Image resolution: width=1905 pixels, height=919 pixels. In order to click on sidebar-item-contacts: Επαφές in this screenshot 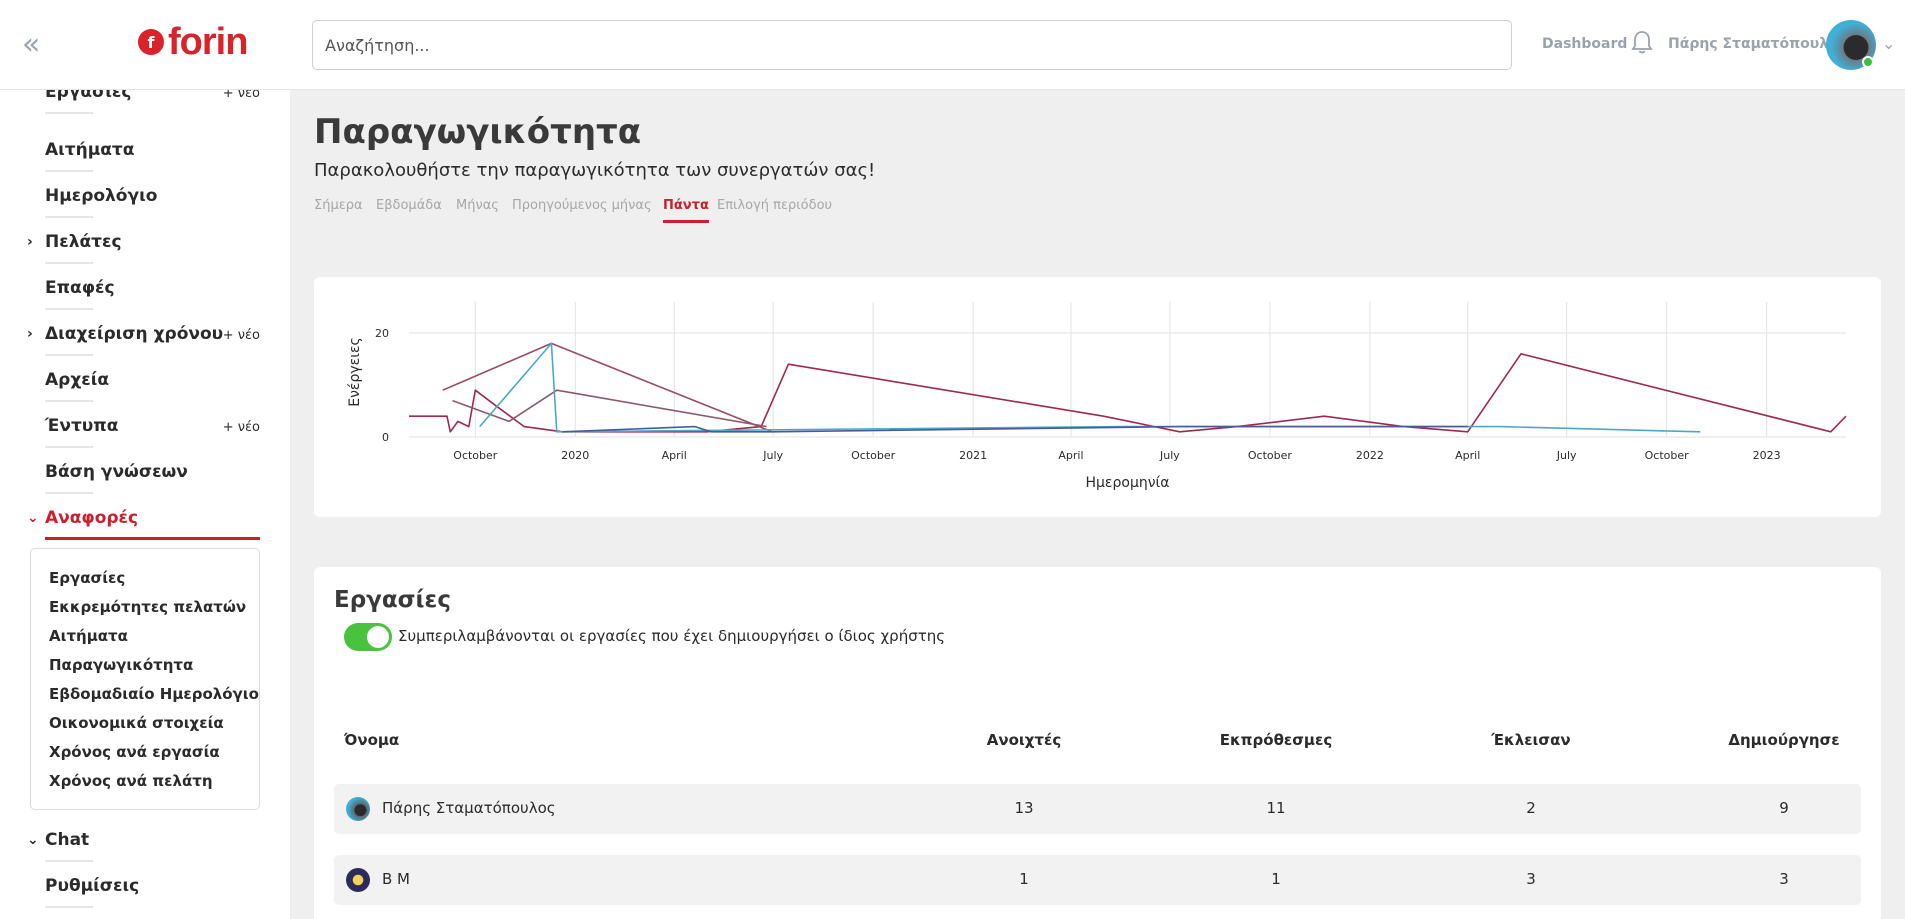, I will do `click(152, 294)`.